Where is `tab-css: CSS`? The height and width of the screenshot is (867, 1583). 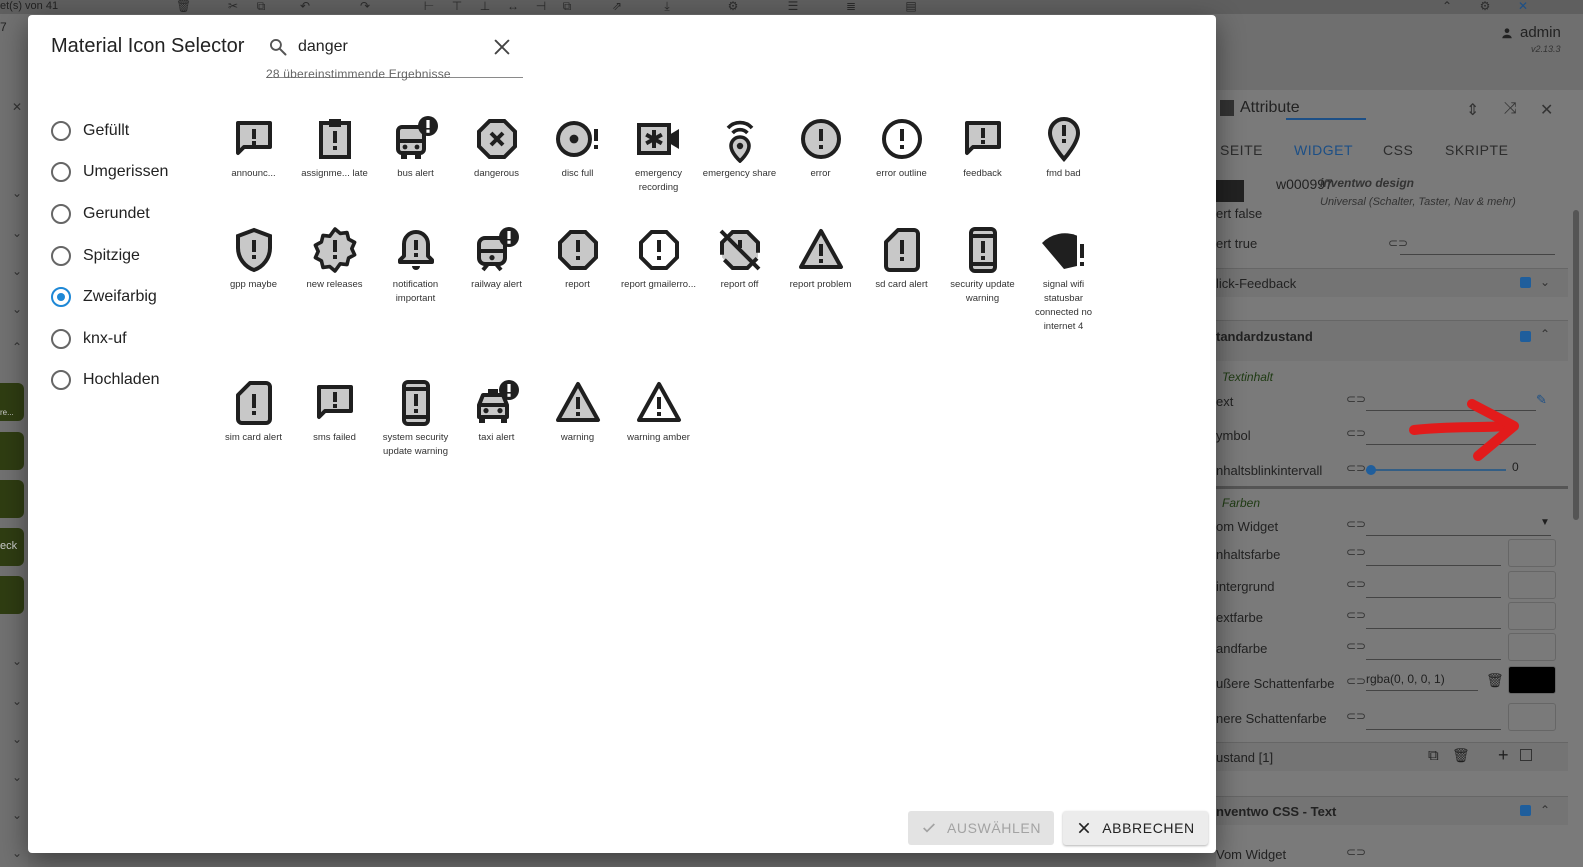 tab-css: CSS is located at coordinates (1398, 150).